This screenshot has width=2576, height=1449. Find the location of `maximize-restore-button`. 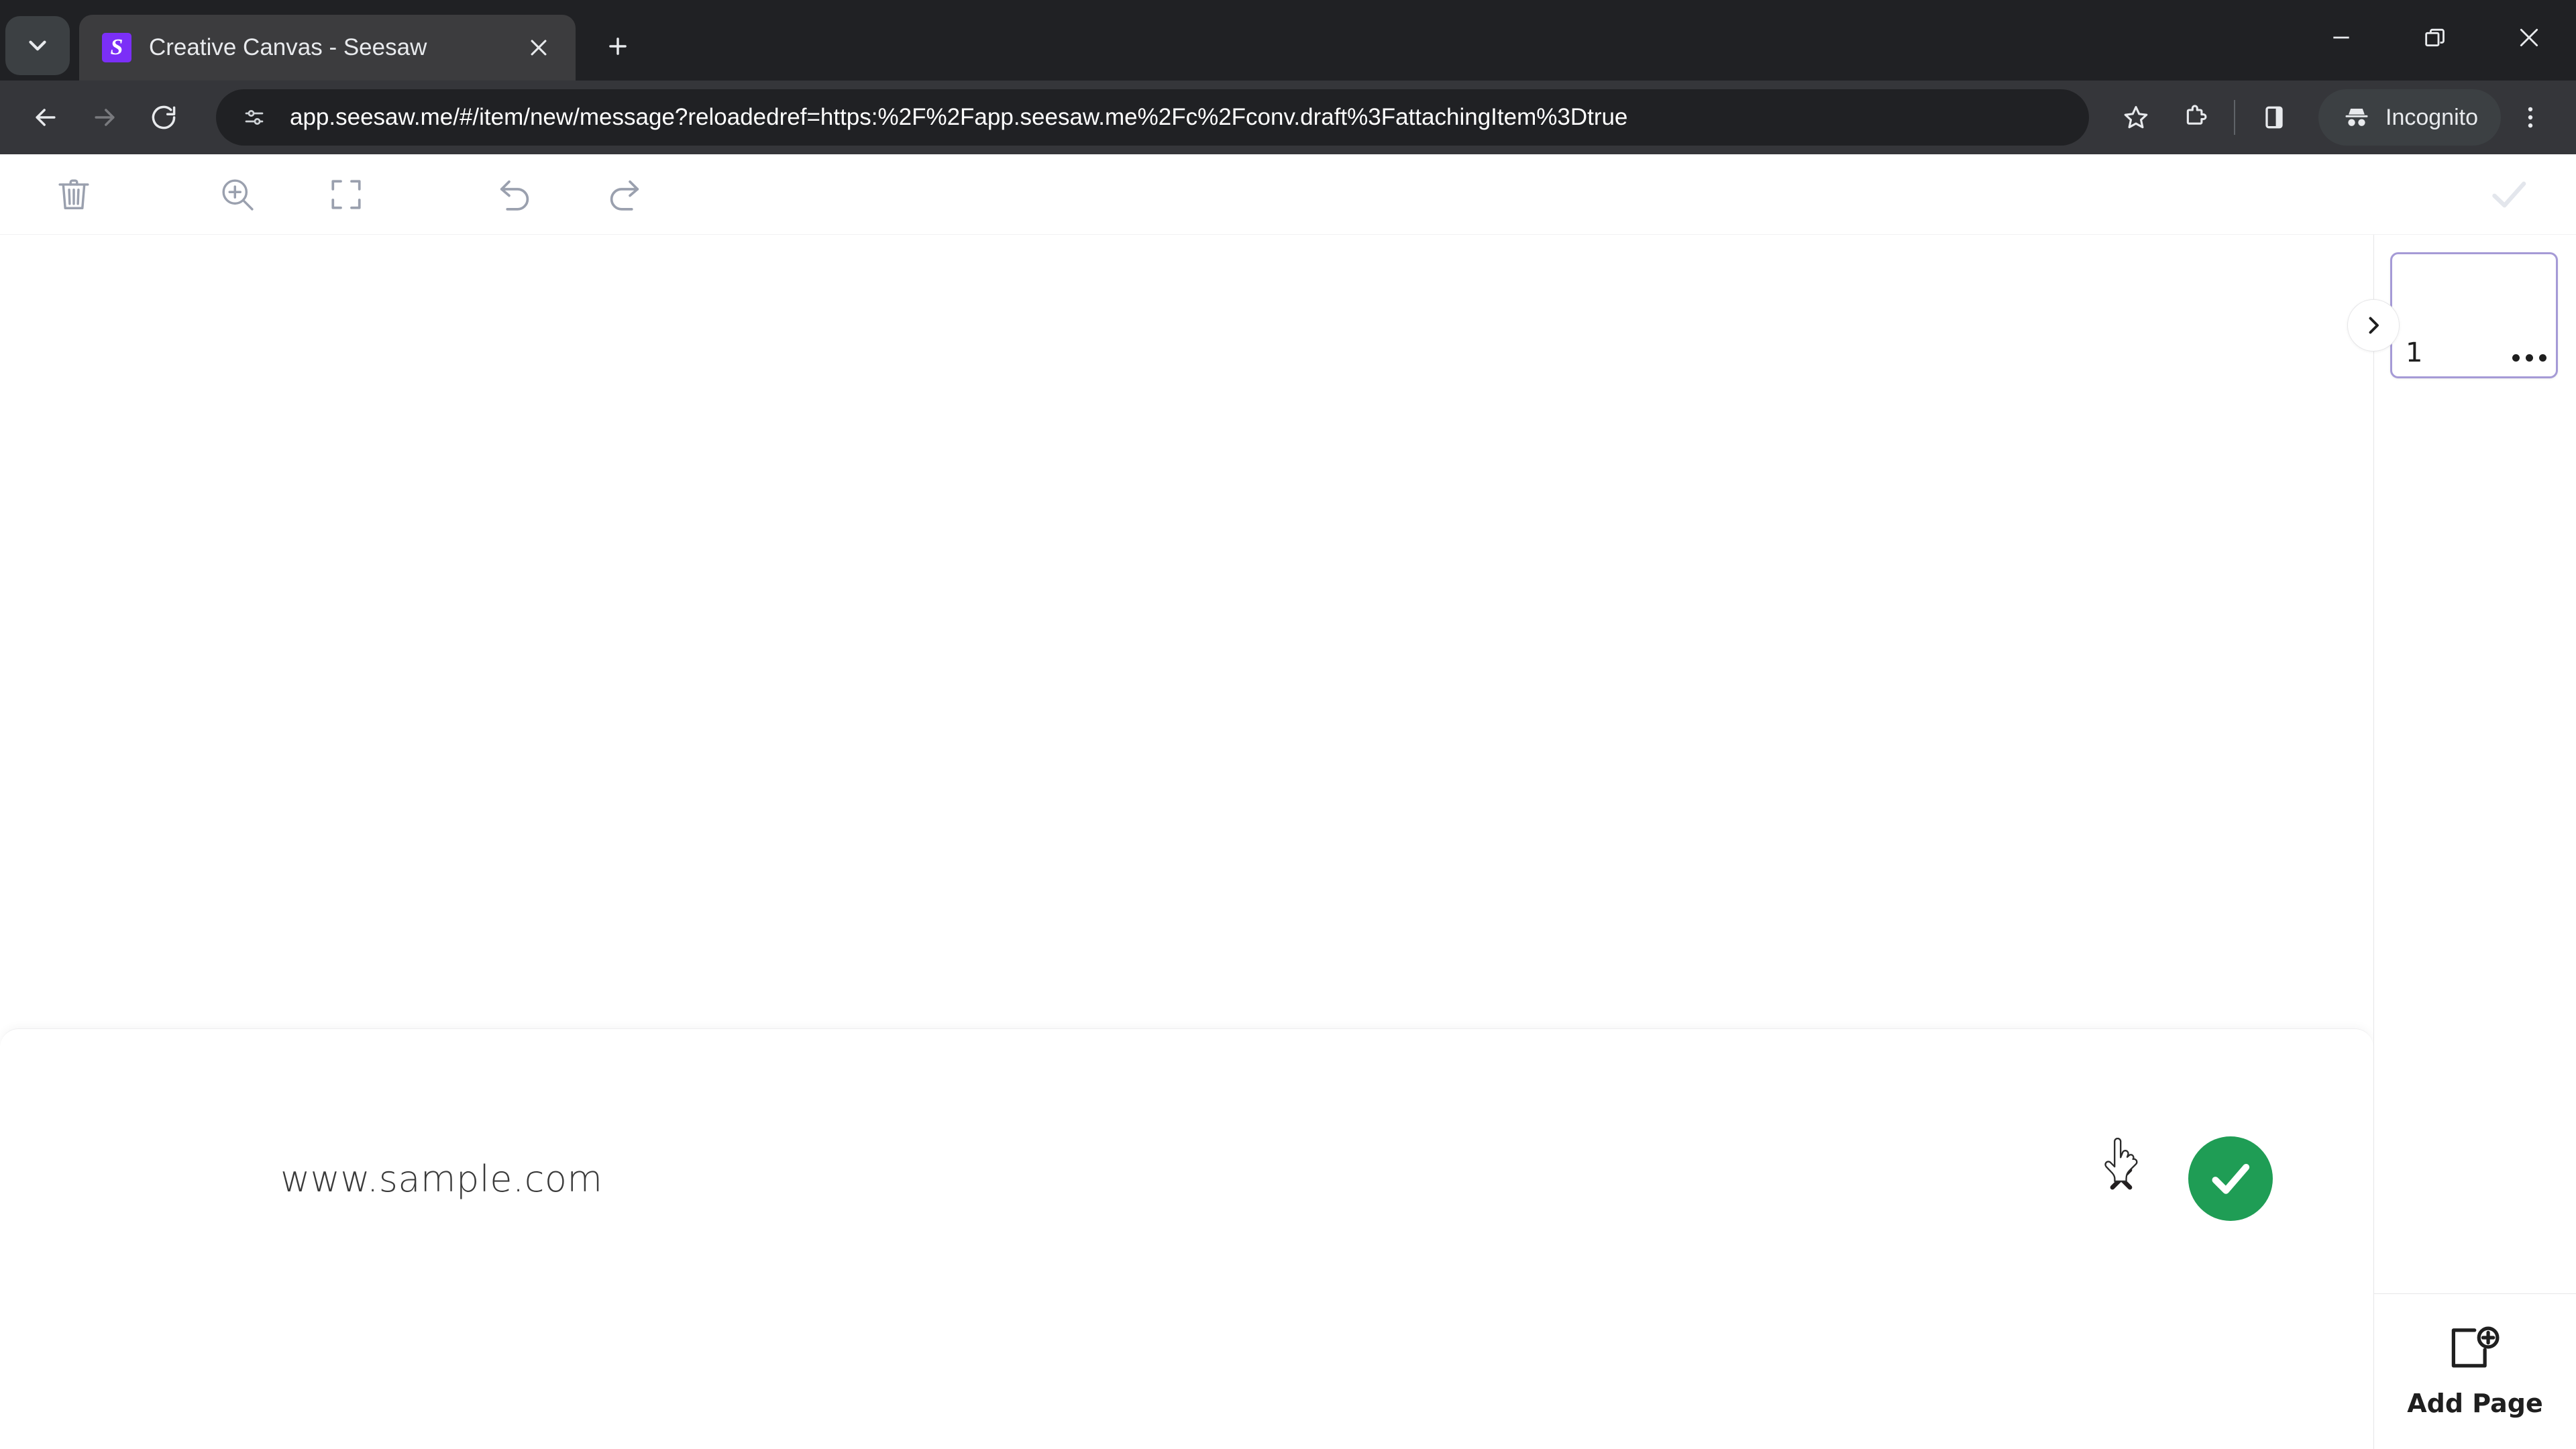

maximize-restore-button is located at coordinates (2435, 37).